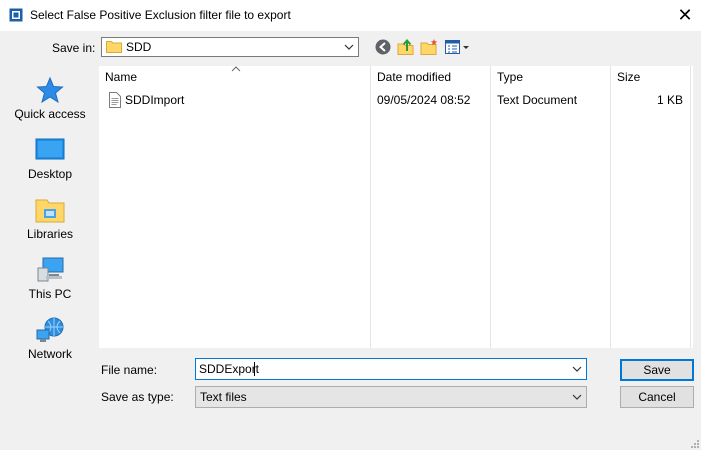 This screenshot has height=450, width=701. Describe the element at coordinates (50, 329) in the screenshot. I see `network-icon` at that location.